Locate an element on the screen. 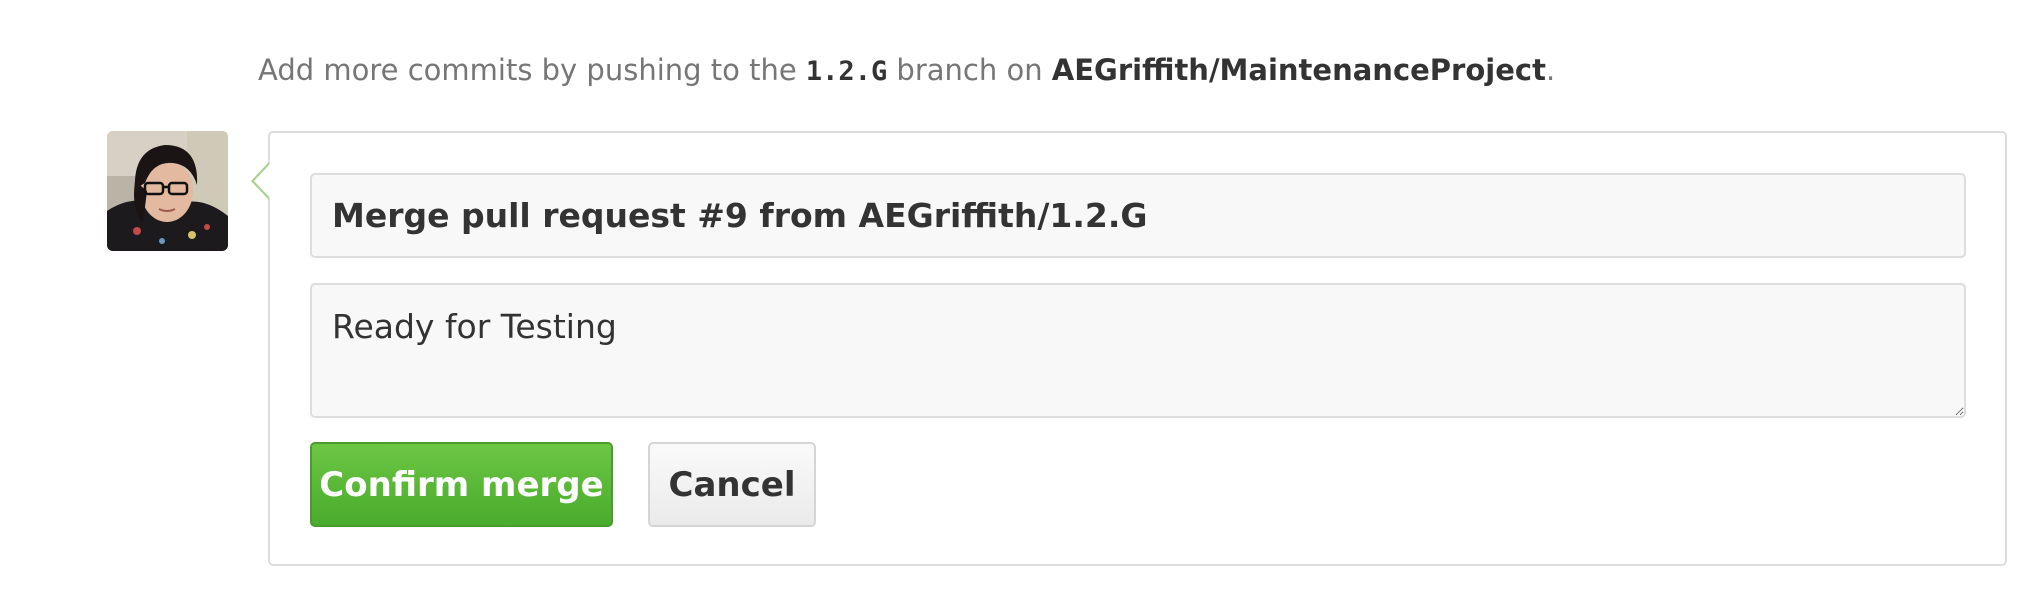 This screenshot has height=604, width=2038. hint-prefix: Add more commits by pushing to the is located at coordinates (532, 70).